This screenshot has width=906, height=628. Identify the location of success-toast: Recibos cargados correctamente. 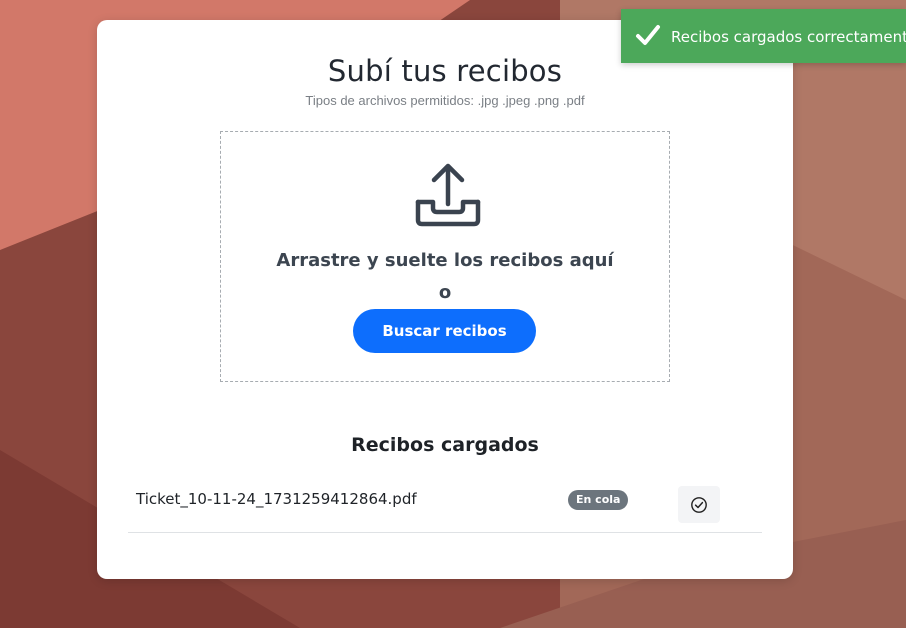
(763, 36).